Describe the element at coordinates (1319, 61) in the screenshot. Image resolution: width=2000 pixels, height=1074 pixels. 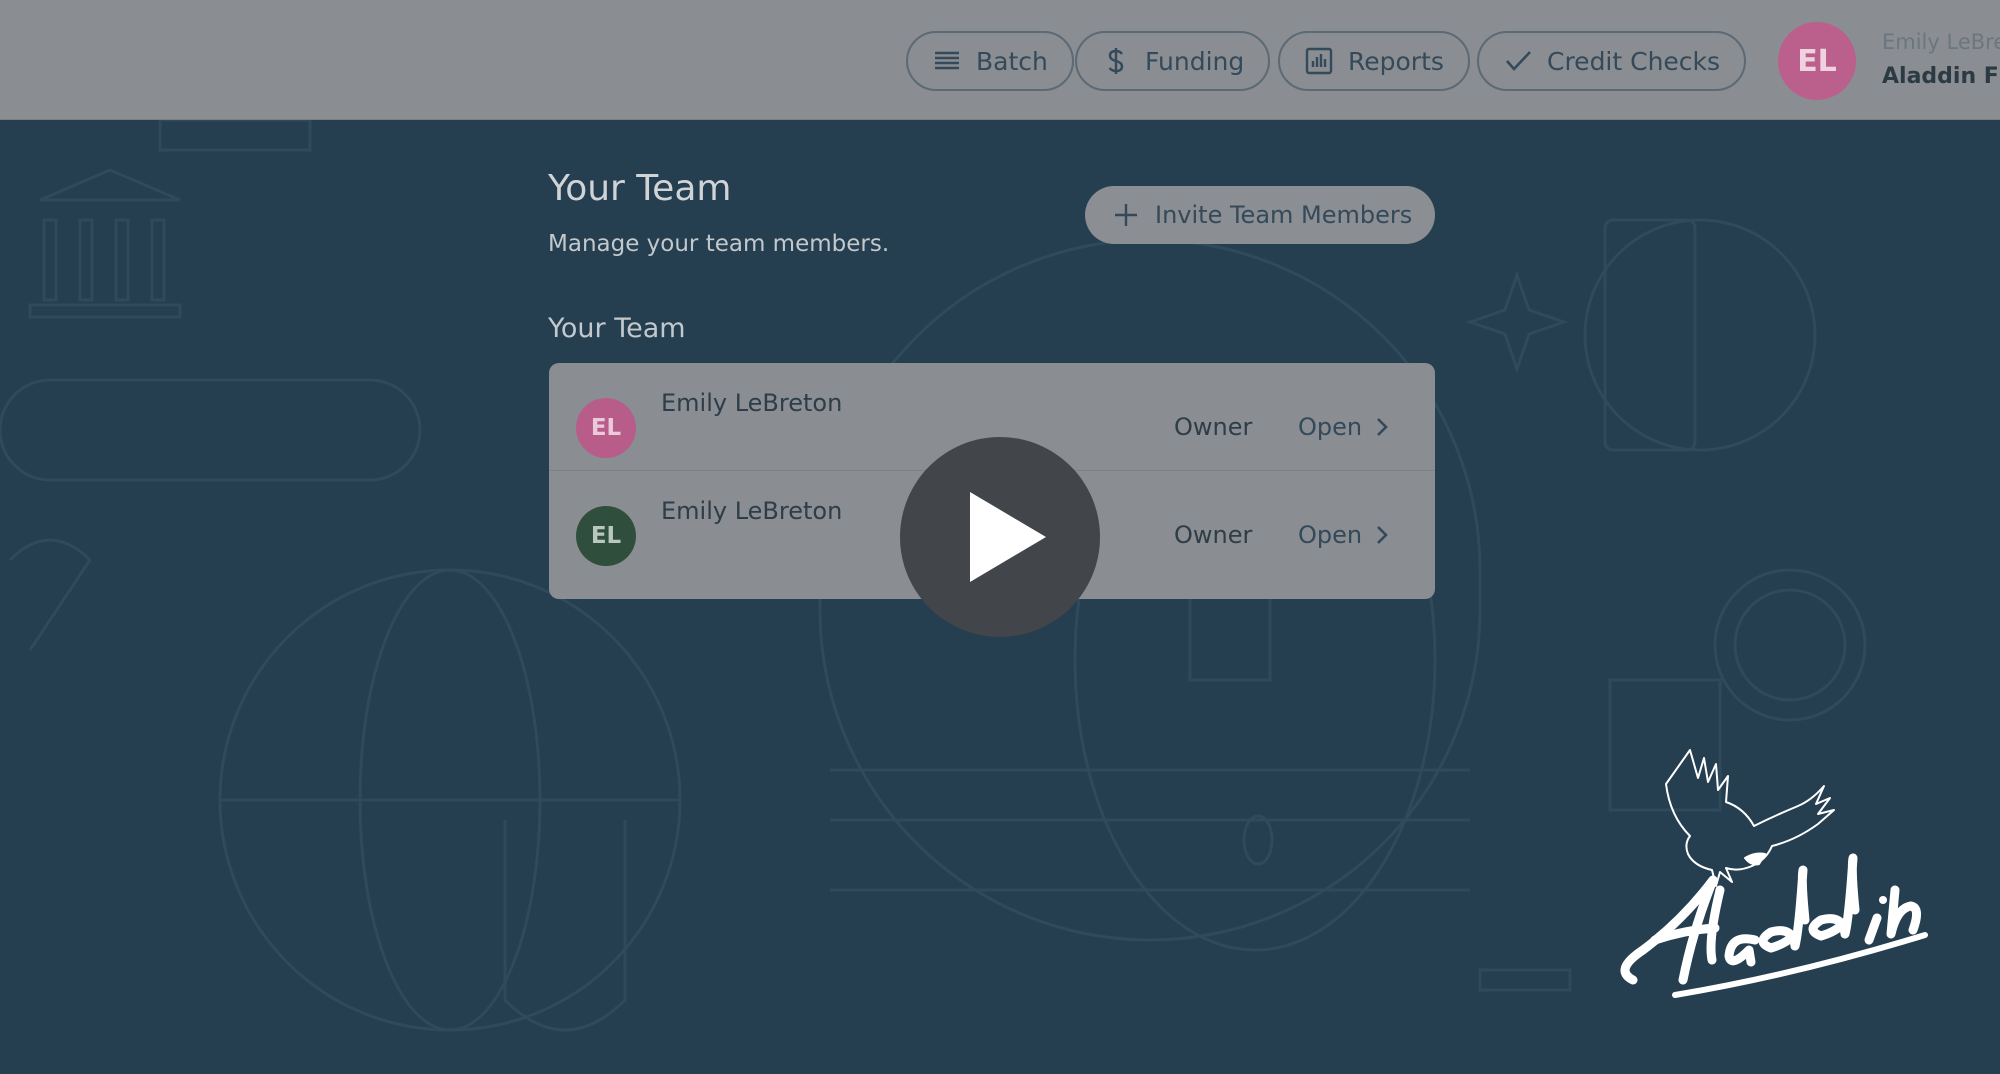
I see `bar-chart-icon` at that location.